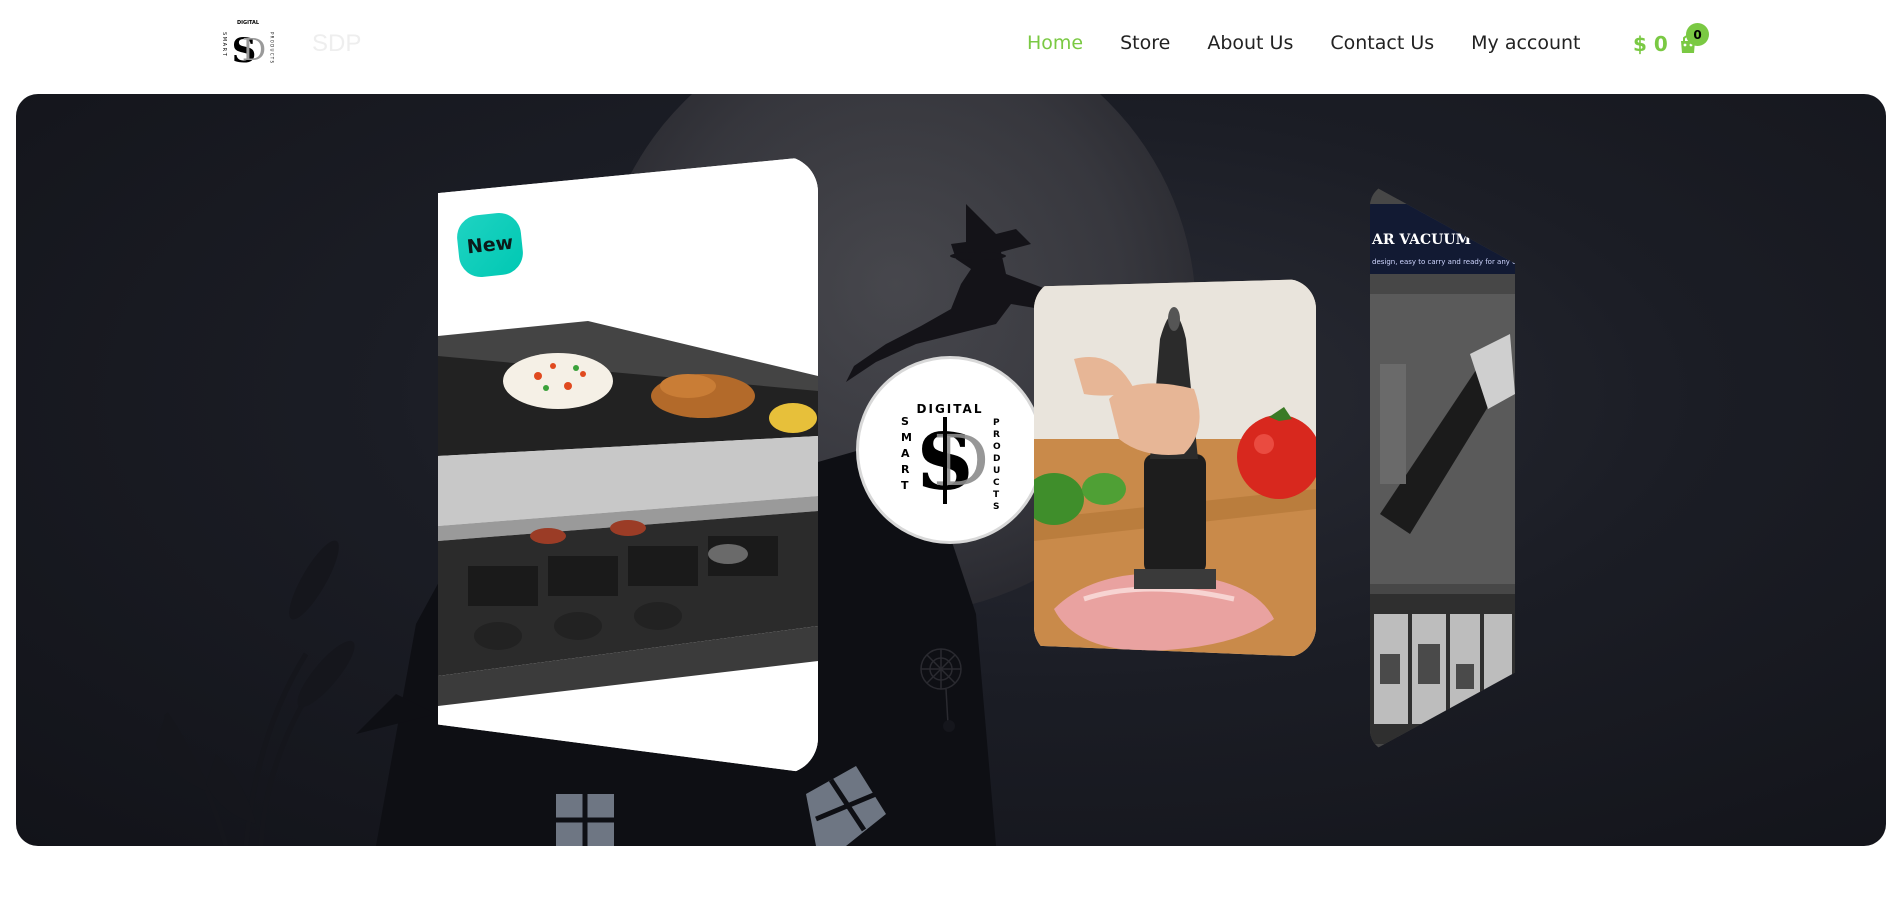 Image resolution: width=1899 pixels, height=907 pixels. I want to click on cart-total: $ 0, so click(1650, 44).